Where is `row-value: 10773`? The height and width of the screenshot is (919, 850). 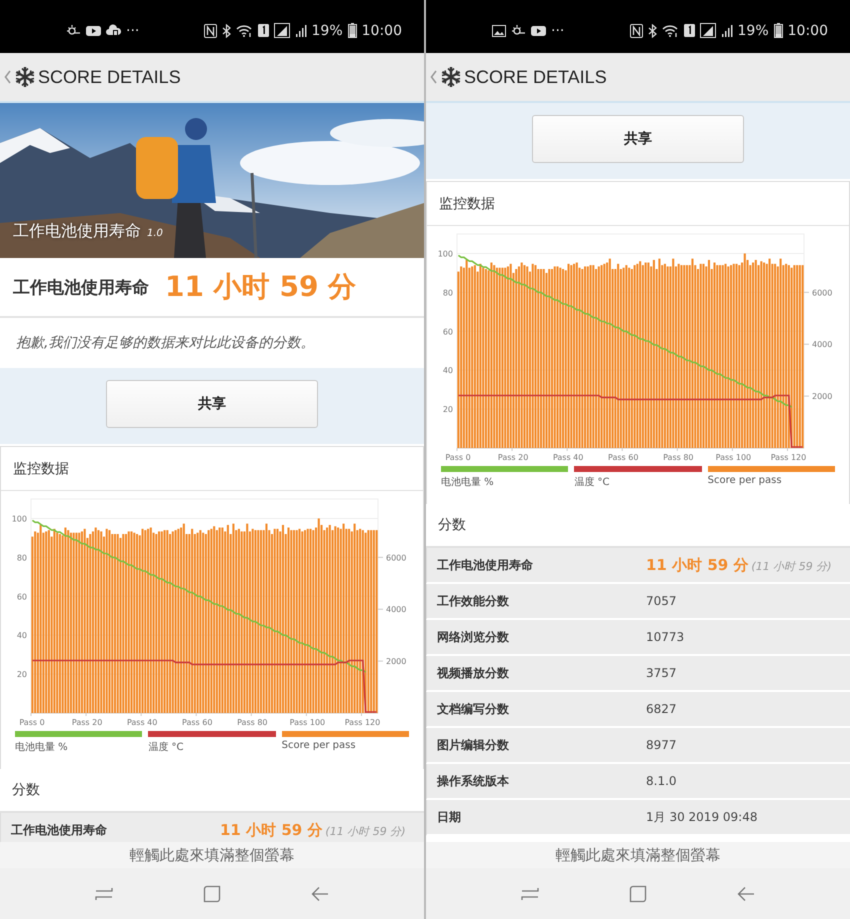 row-value: 10773 is located at coordinates (665, 637).